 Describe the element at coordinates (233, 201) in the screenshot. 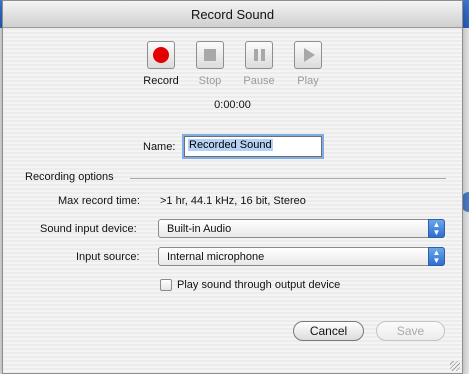

I see `max-record-time-value: >1 hr, 44.1 kHz, 16 bit, Stereo` at that location.